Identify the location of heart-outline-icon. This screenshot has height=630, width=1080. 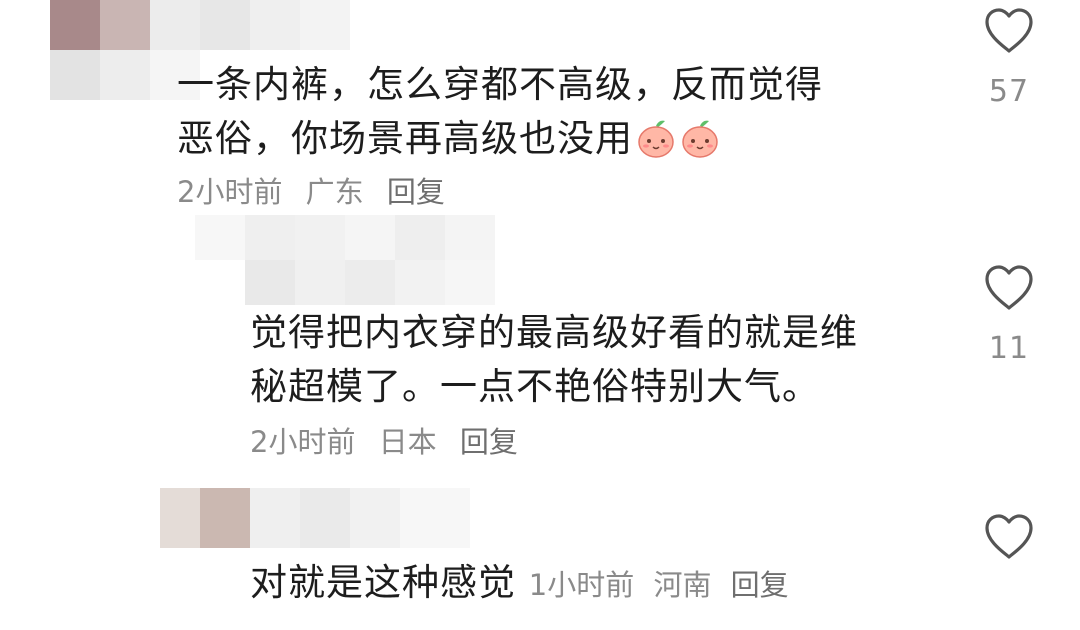
(1009, 536).